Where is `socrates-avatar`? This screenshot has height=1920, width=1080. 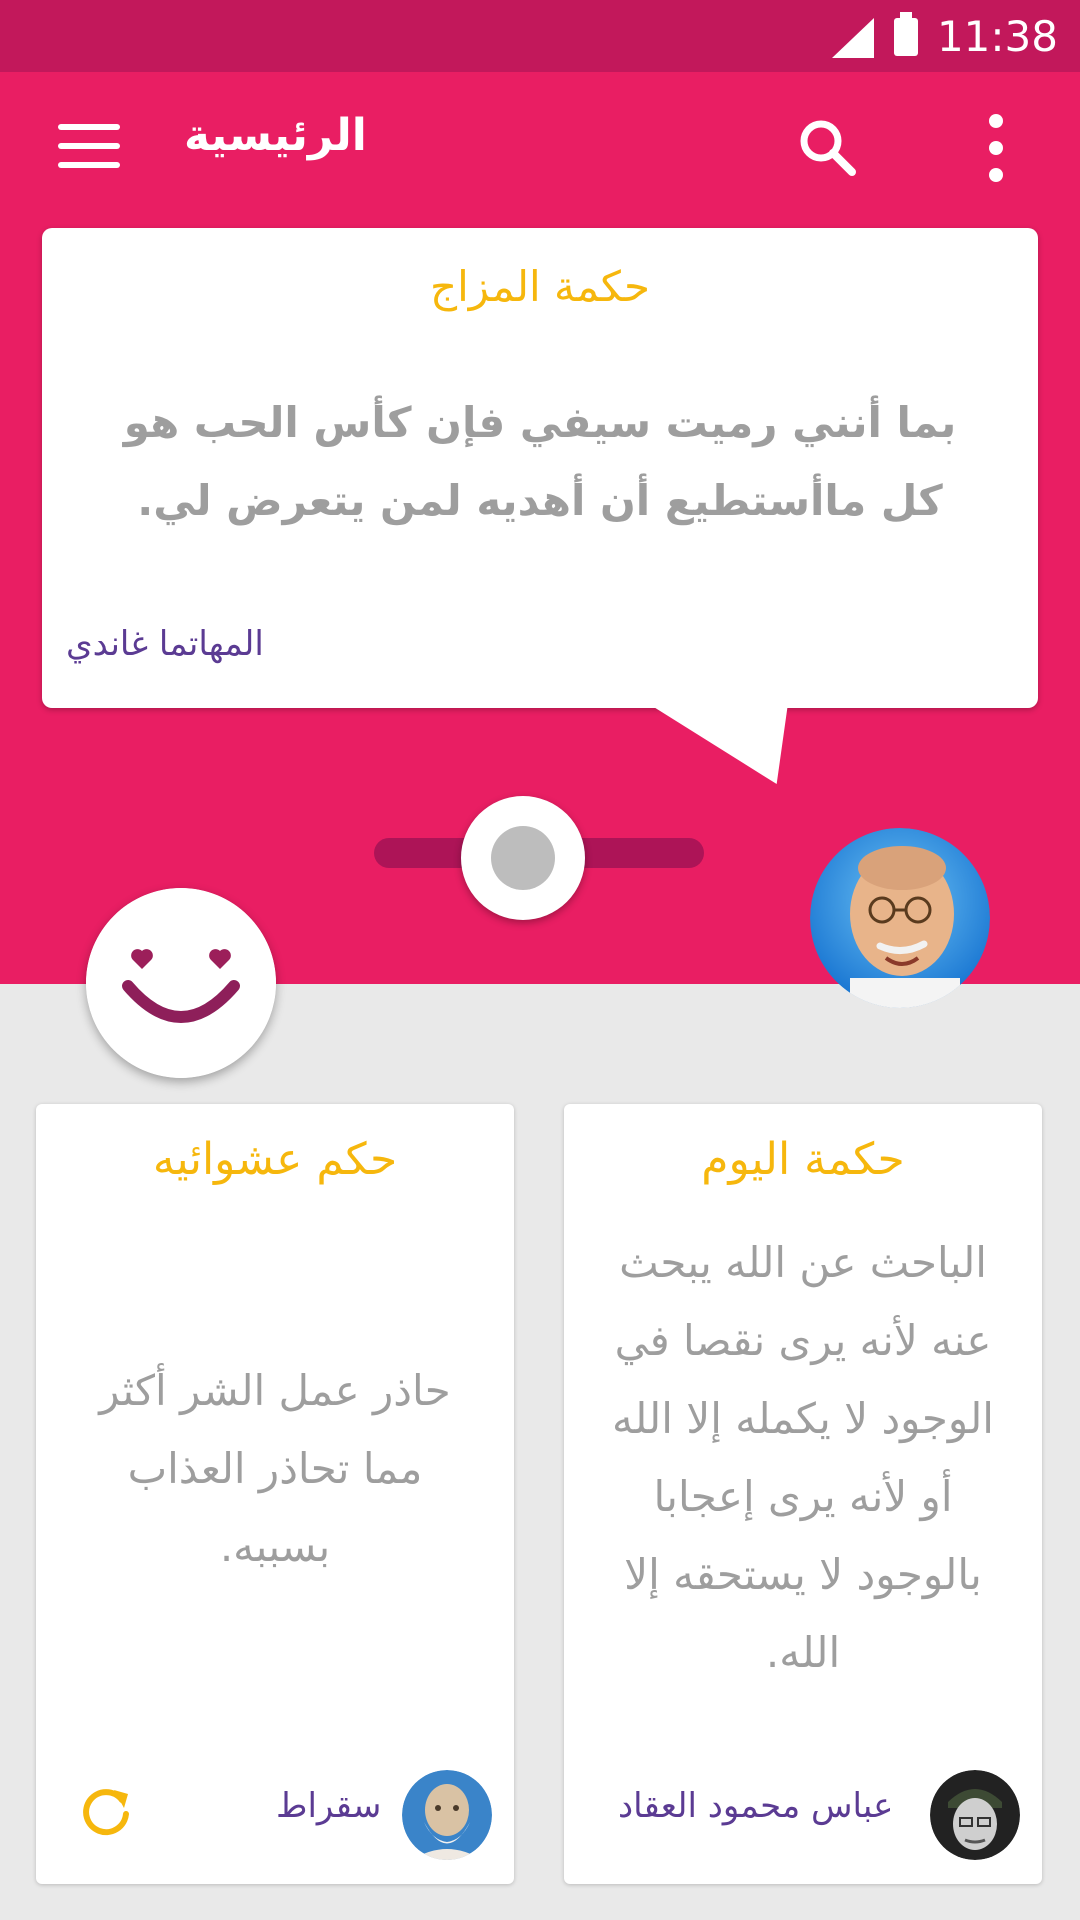
socrates-avatar is located at coordinates (447, 1815).